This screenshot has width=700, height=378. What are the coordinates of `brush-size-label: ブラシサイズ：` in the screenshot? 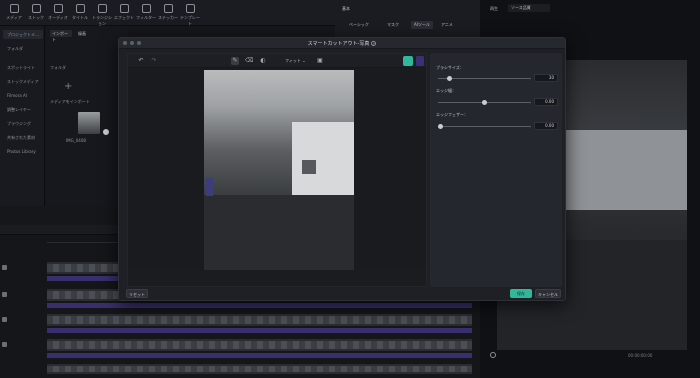 It's located at (450, 67).